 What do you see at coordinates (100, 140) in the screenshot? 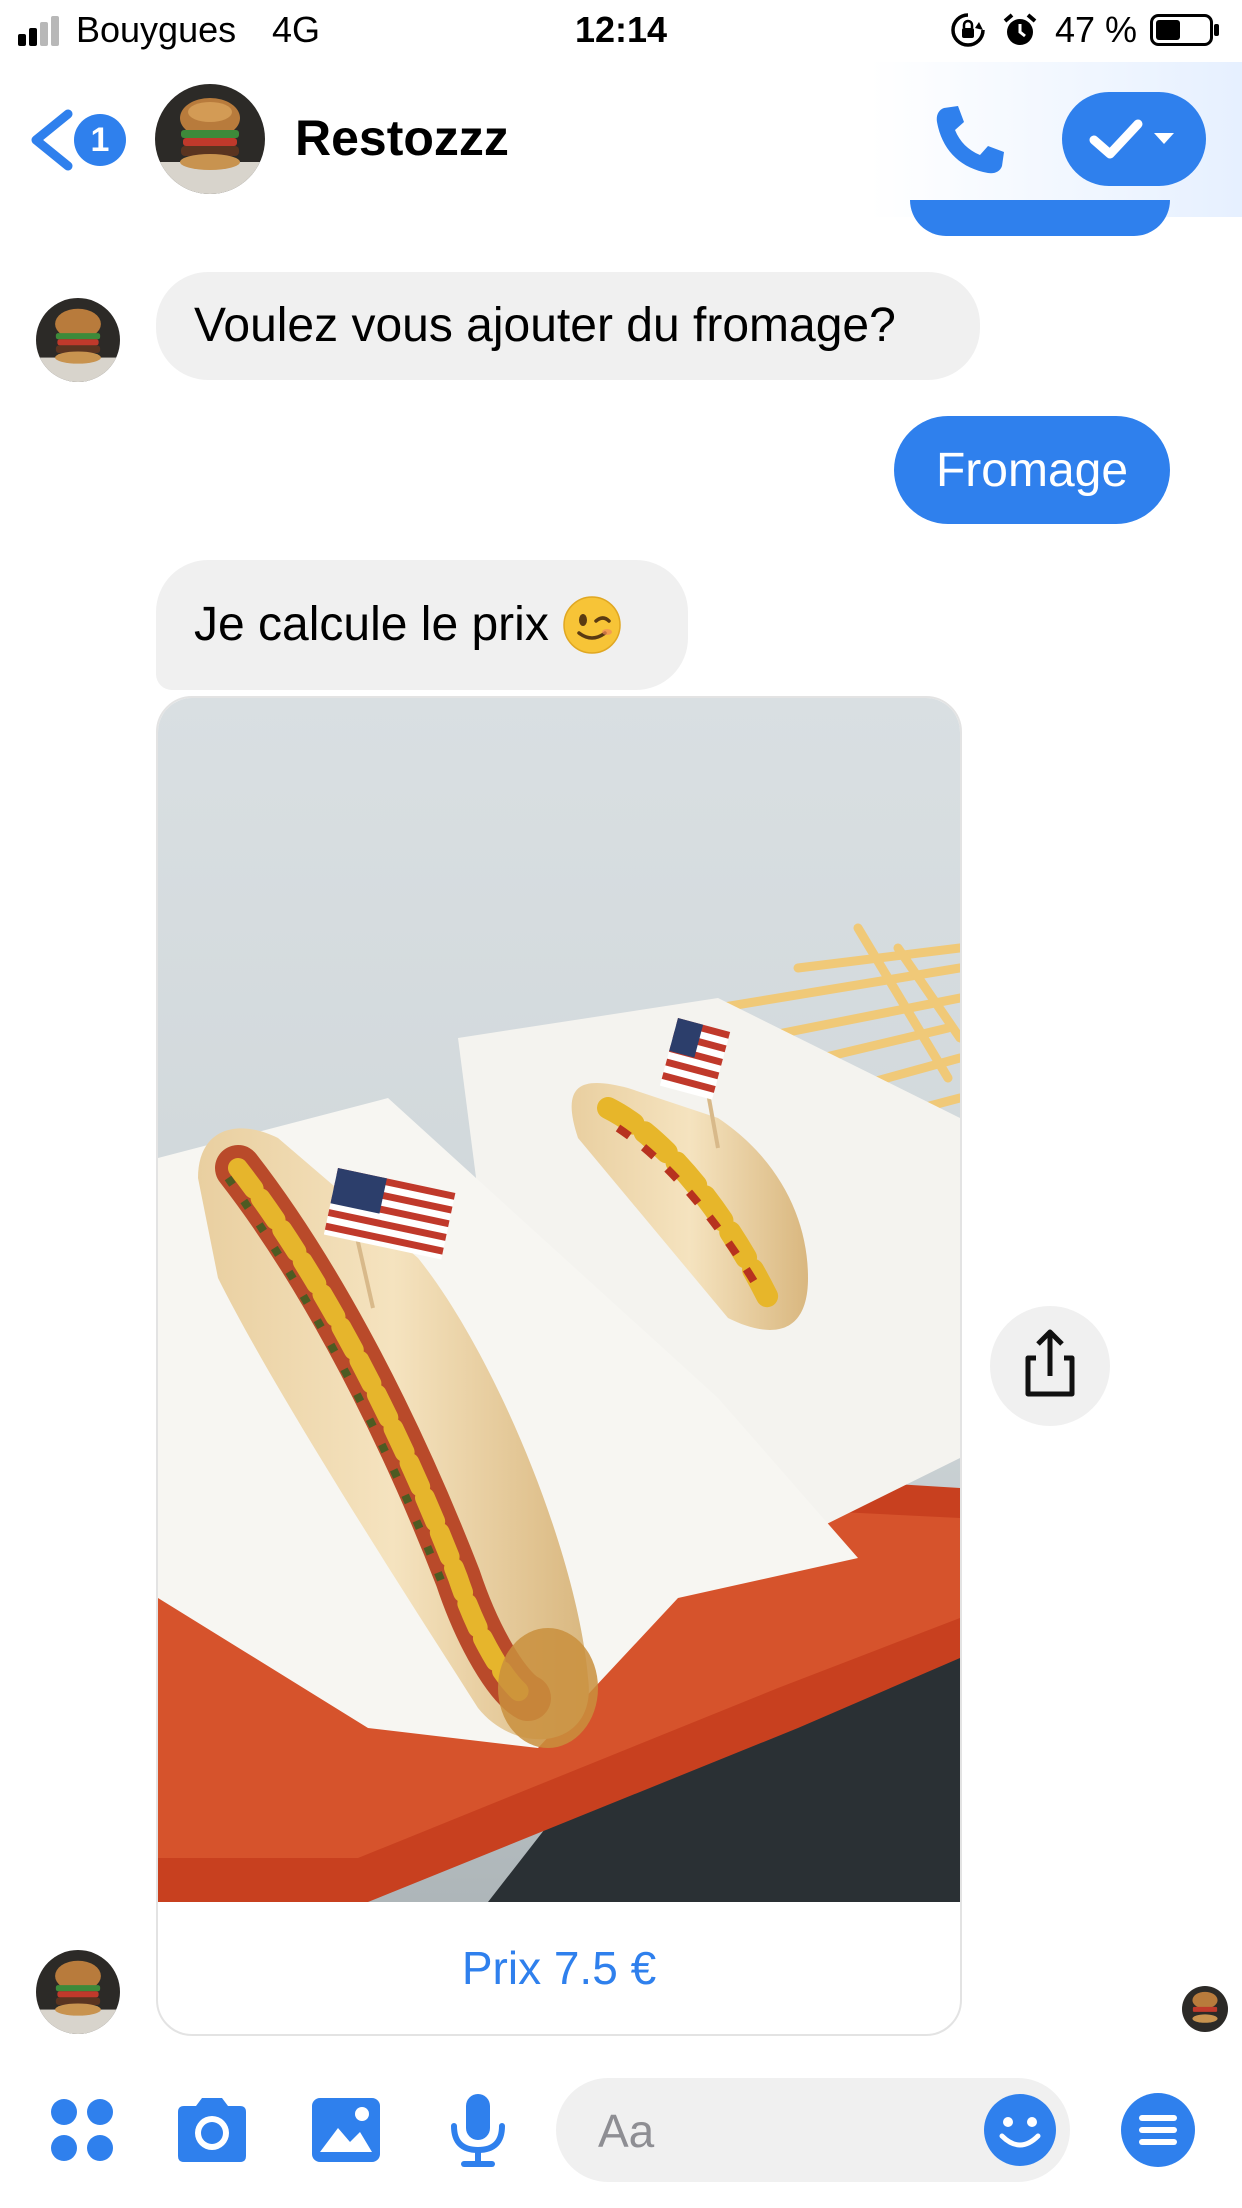
I see `unread-badge: 1` at bounding box center [100, 140].